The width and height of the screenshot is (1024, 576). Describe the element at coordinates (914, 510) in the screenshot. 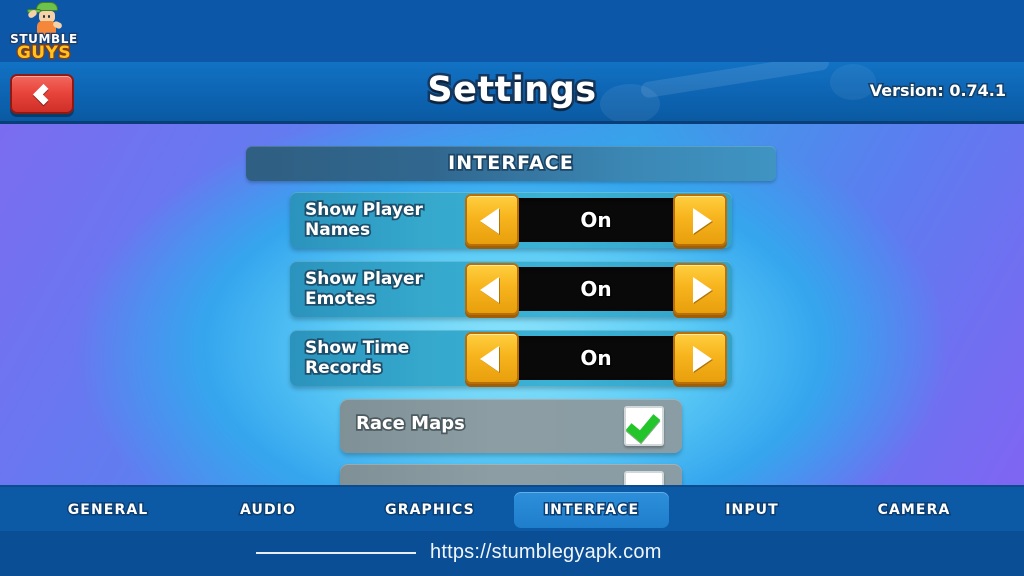

I see `tab-camera: CAMERA` at that location.